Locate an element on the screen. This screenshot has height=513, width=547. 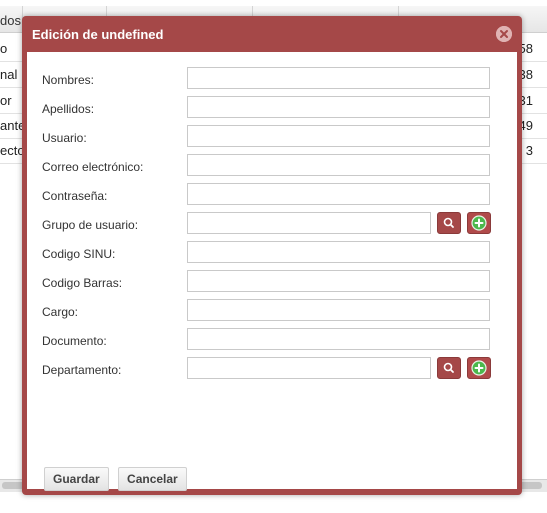
usuario-input is located at coordinates (338, 136).